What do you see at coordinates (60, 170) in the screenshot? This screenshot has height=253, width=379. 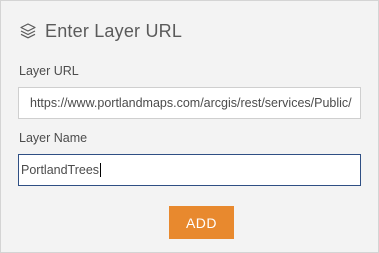 I see `layer-name-value: PortlandTrees` at bounding box center [60, 170].